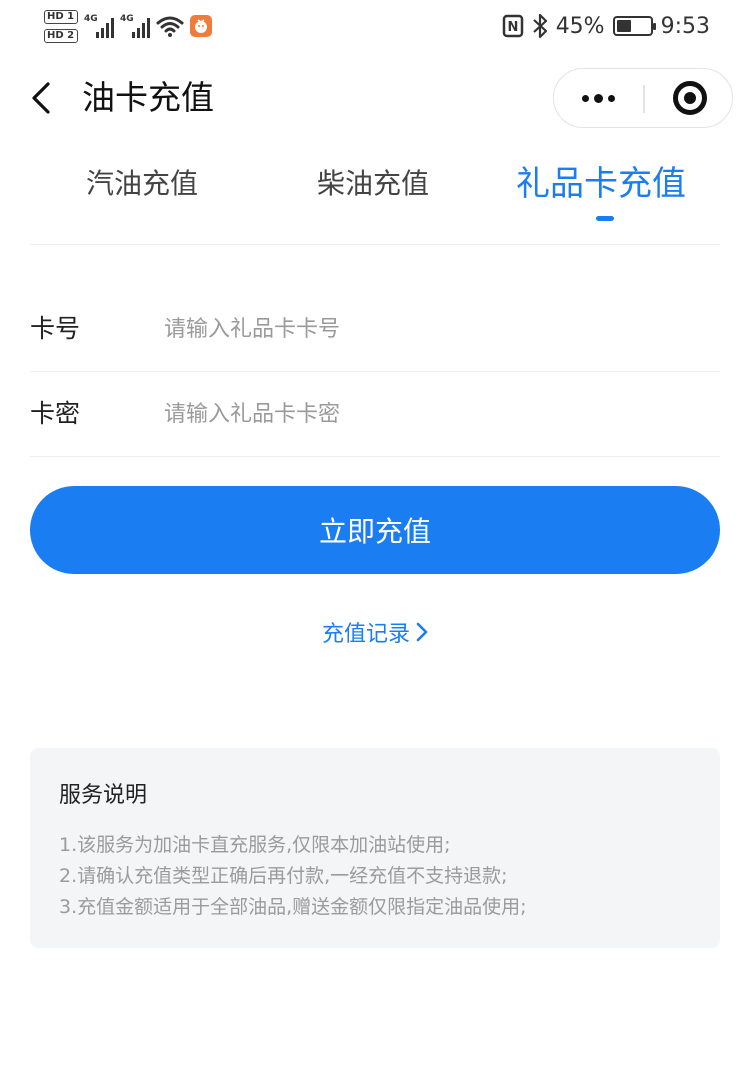 The width and height of the screenshot is (750, 1082). Describe the element at coordinates (375, 26) in the screenshot. I see `status-bar: HD 1 HD 2 4G 4G N 45% 9:53` at that location.